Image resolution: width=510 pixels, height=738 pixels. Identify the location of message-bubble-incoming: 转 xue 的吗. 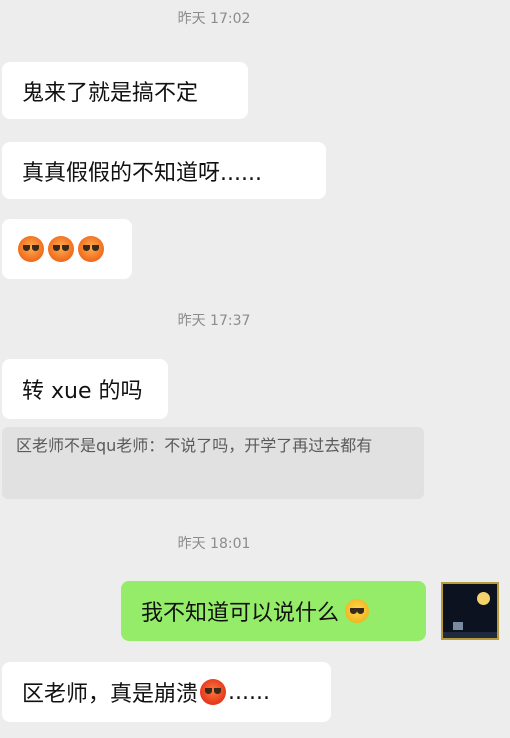
(85, 389).